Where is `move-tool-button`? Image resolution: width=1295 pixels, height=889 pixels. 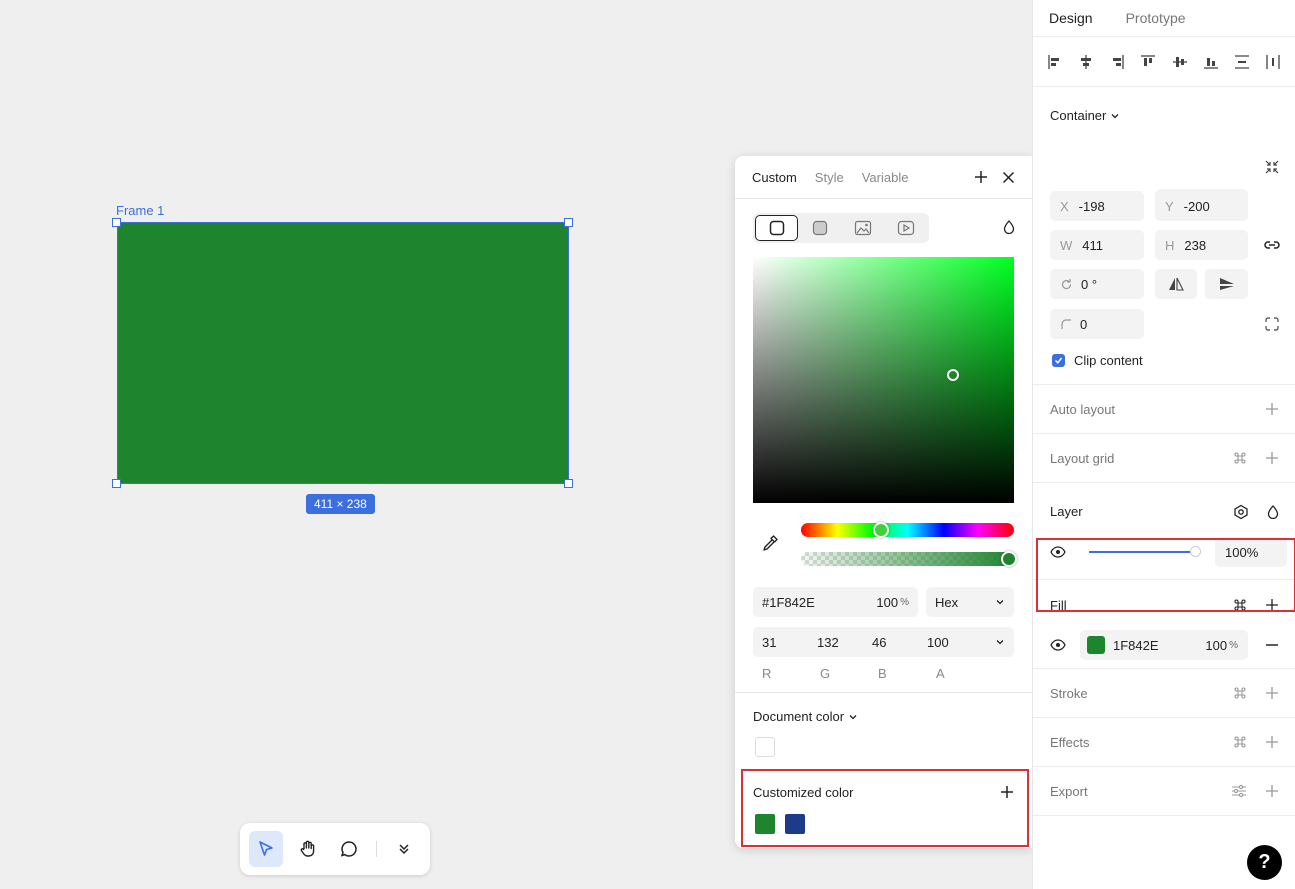 move-tool-button is located at coordinates (266, 849).